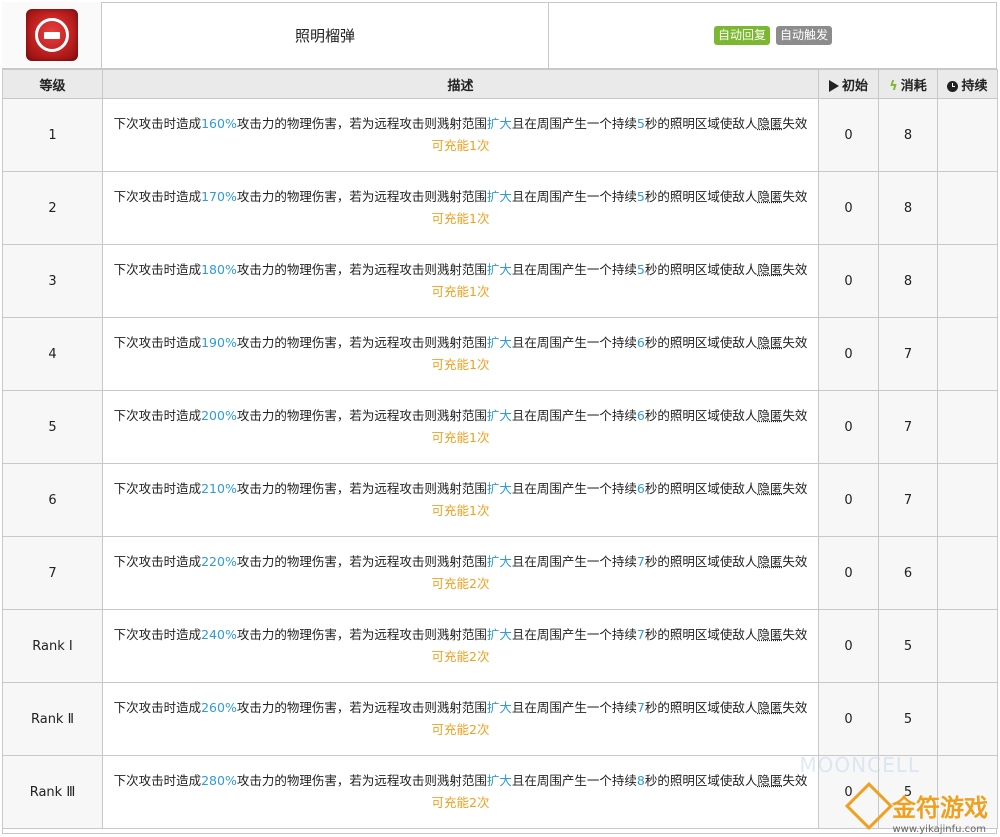 Image resolution: width=1000 pixels, height=837 pixels. What do you see at coordinates (640, 415) in the screenshot?
I see `zone-seconds: 6` at bounding box center [640, 415].